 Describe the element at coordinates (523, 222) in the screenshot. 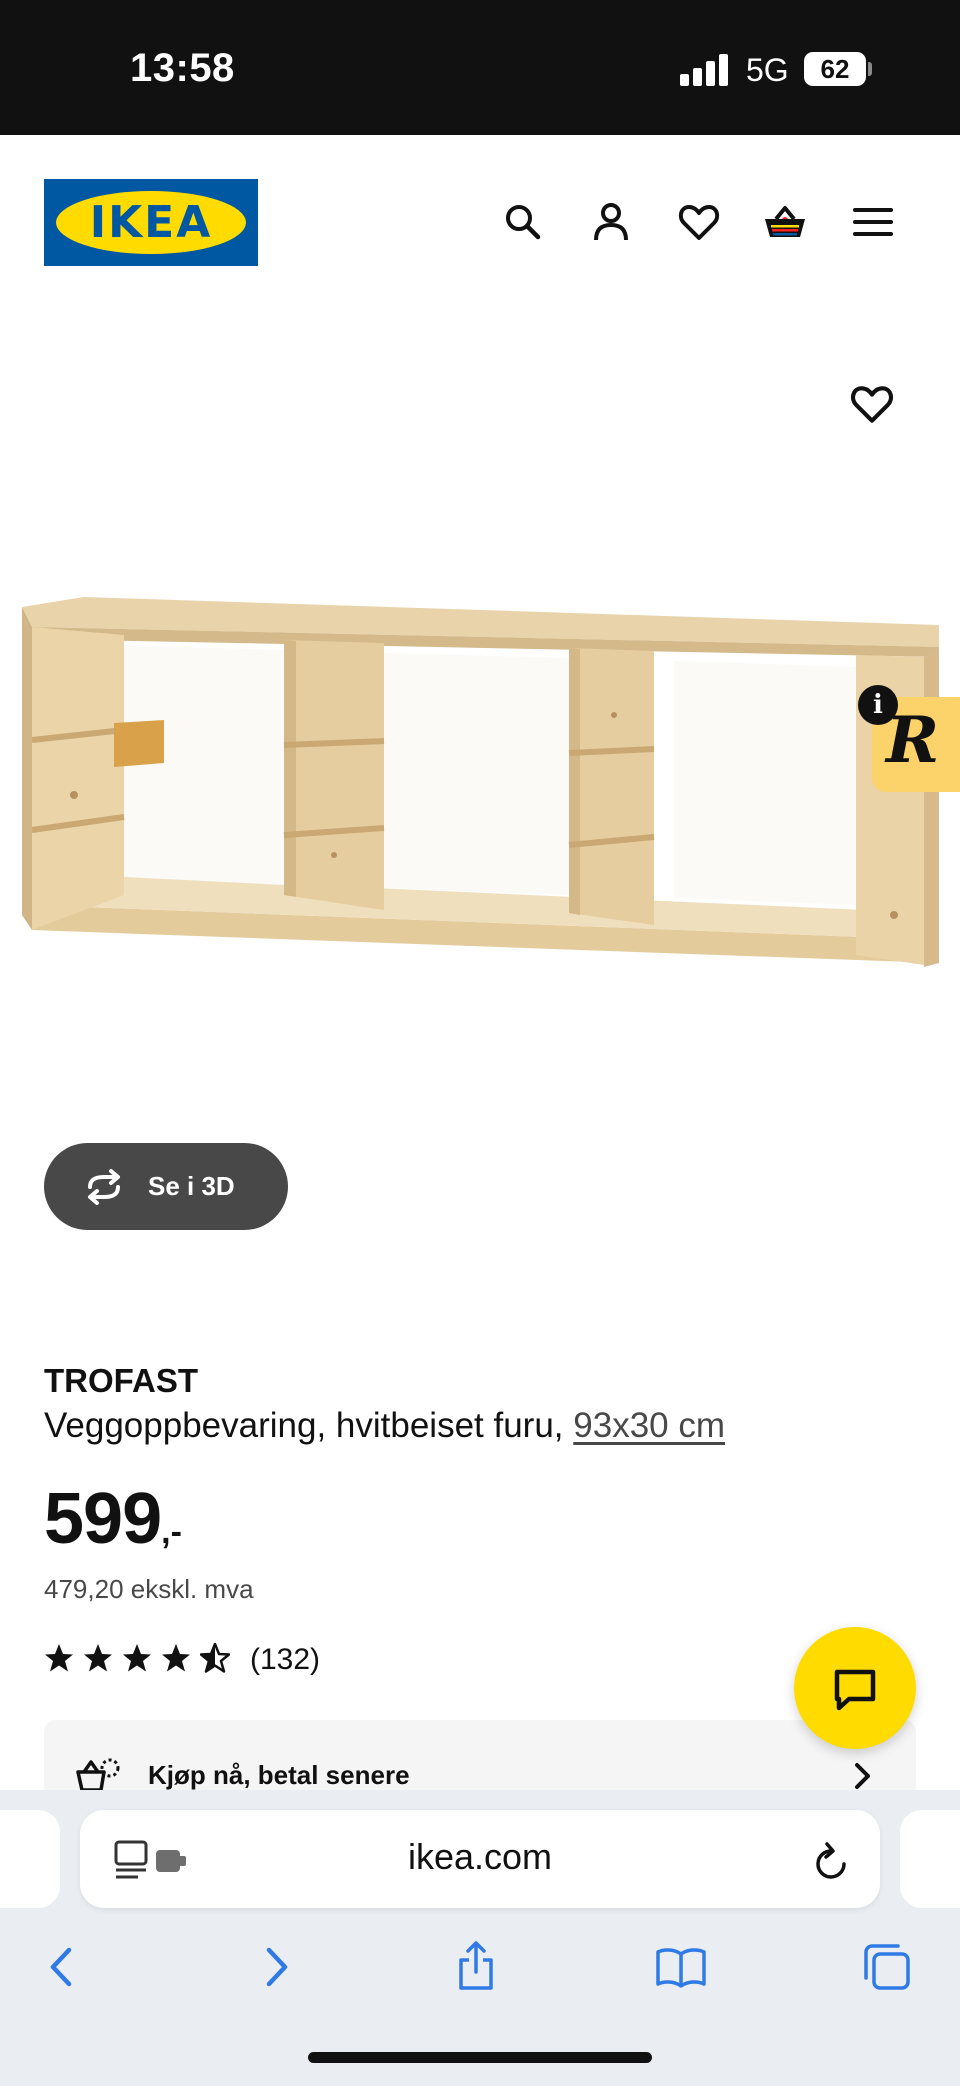

I see `search-icon` at that location.